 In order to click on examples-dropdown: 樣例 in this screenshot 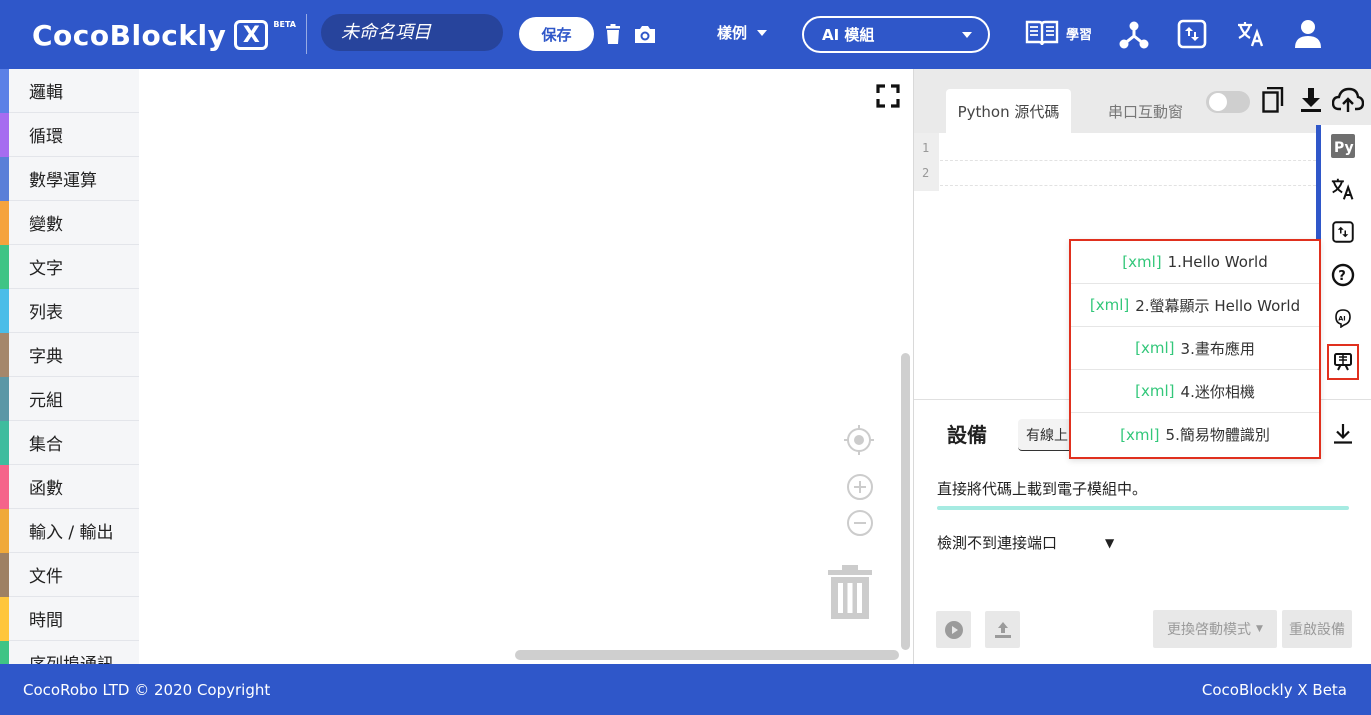, I will do `click(742, 32)`.